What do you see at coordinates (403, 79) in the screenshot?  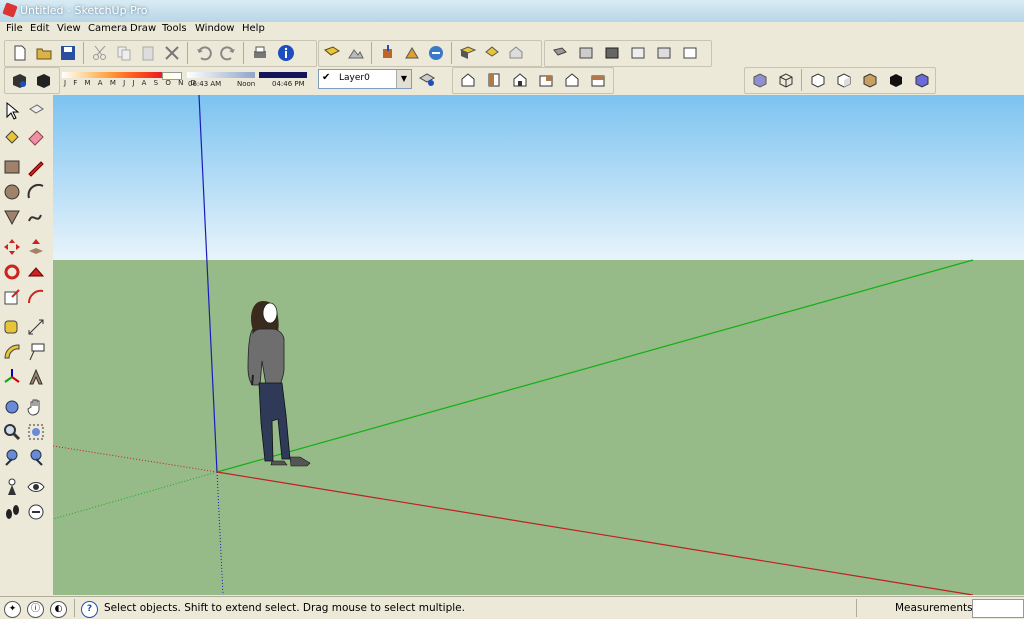 I see `chevron-down-icon: ▼` at bounding box center [403, 79].